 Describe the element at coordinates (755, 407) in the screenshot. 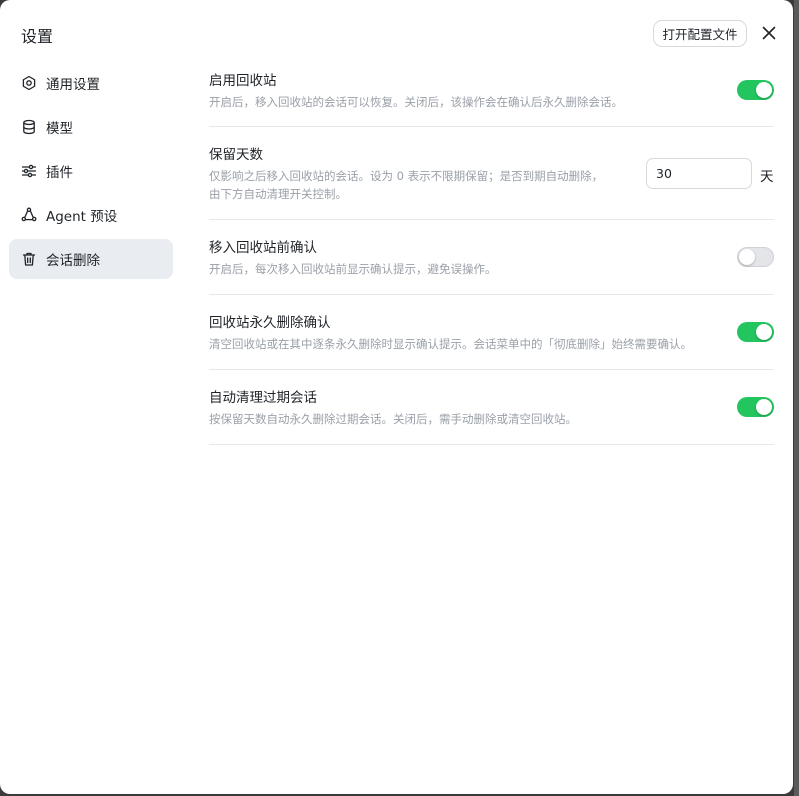

I see `auto-clean-expired-toggle` at that location.